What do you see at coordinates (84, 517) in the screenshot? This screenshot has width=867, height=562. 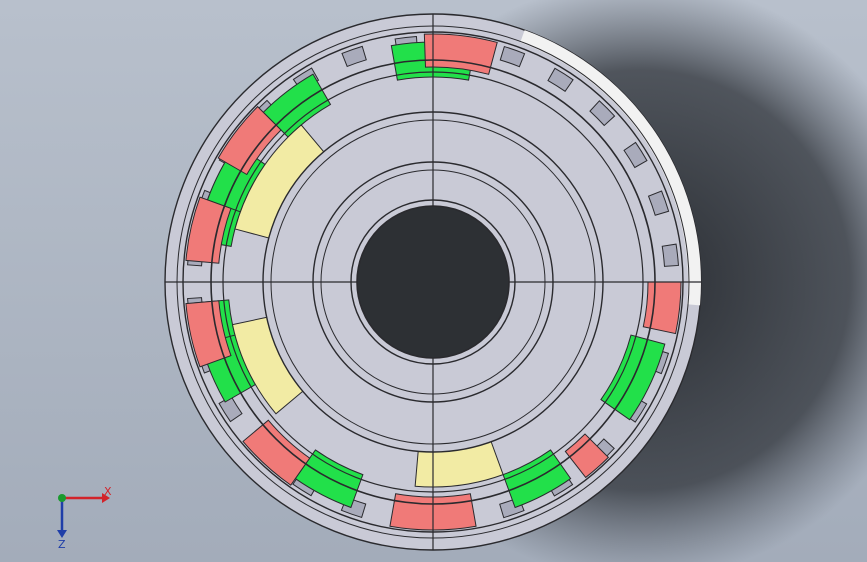 I see `coordinate-triad: X Z` at bounding box center [84, 517].